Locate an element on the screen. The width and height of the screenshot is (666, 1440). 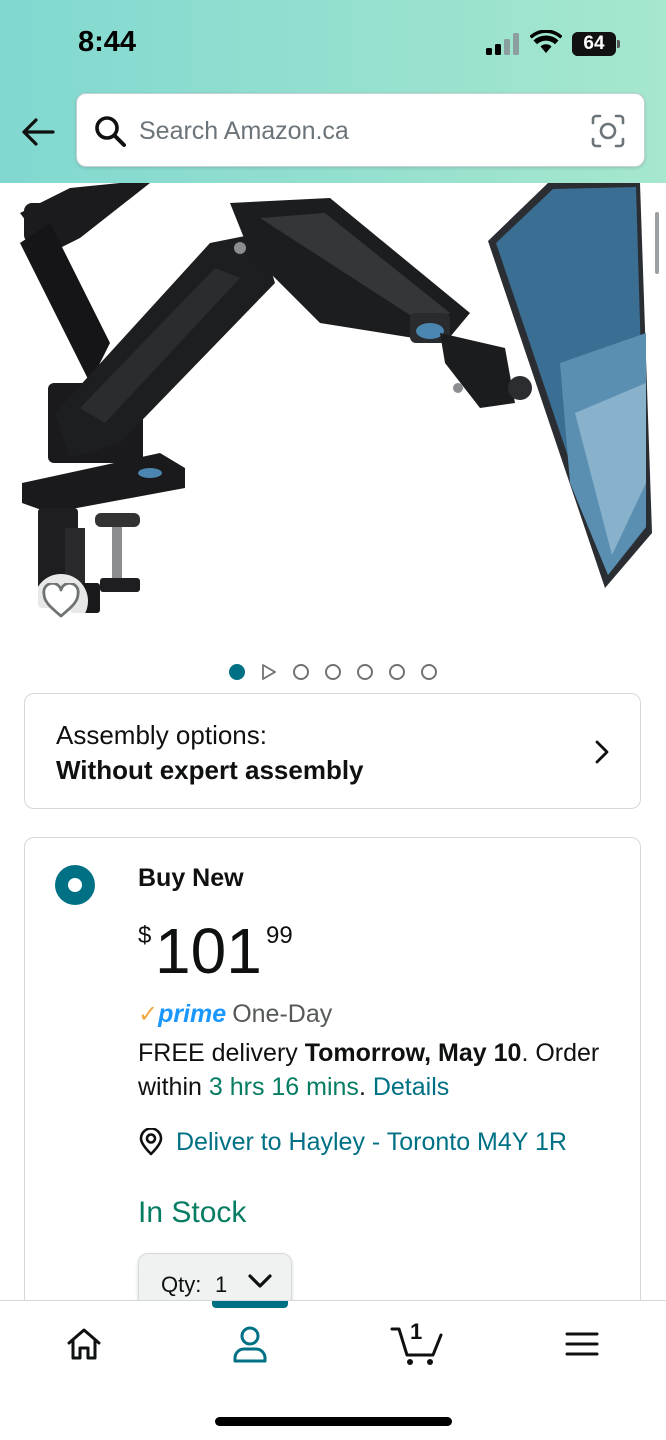
active-tab-indicator is located at coordinates (250, 1304).